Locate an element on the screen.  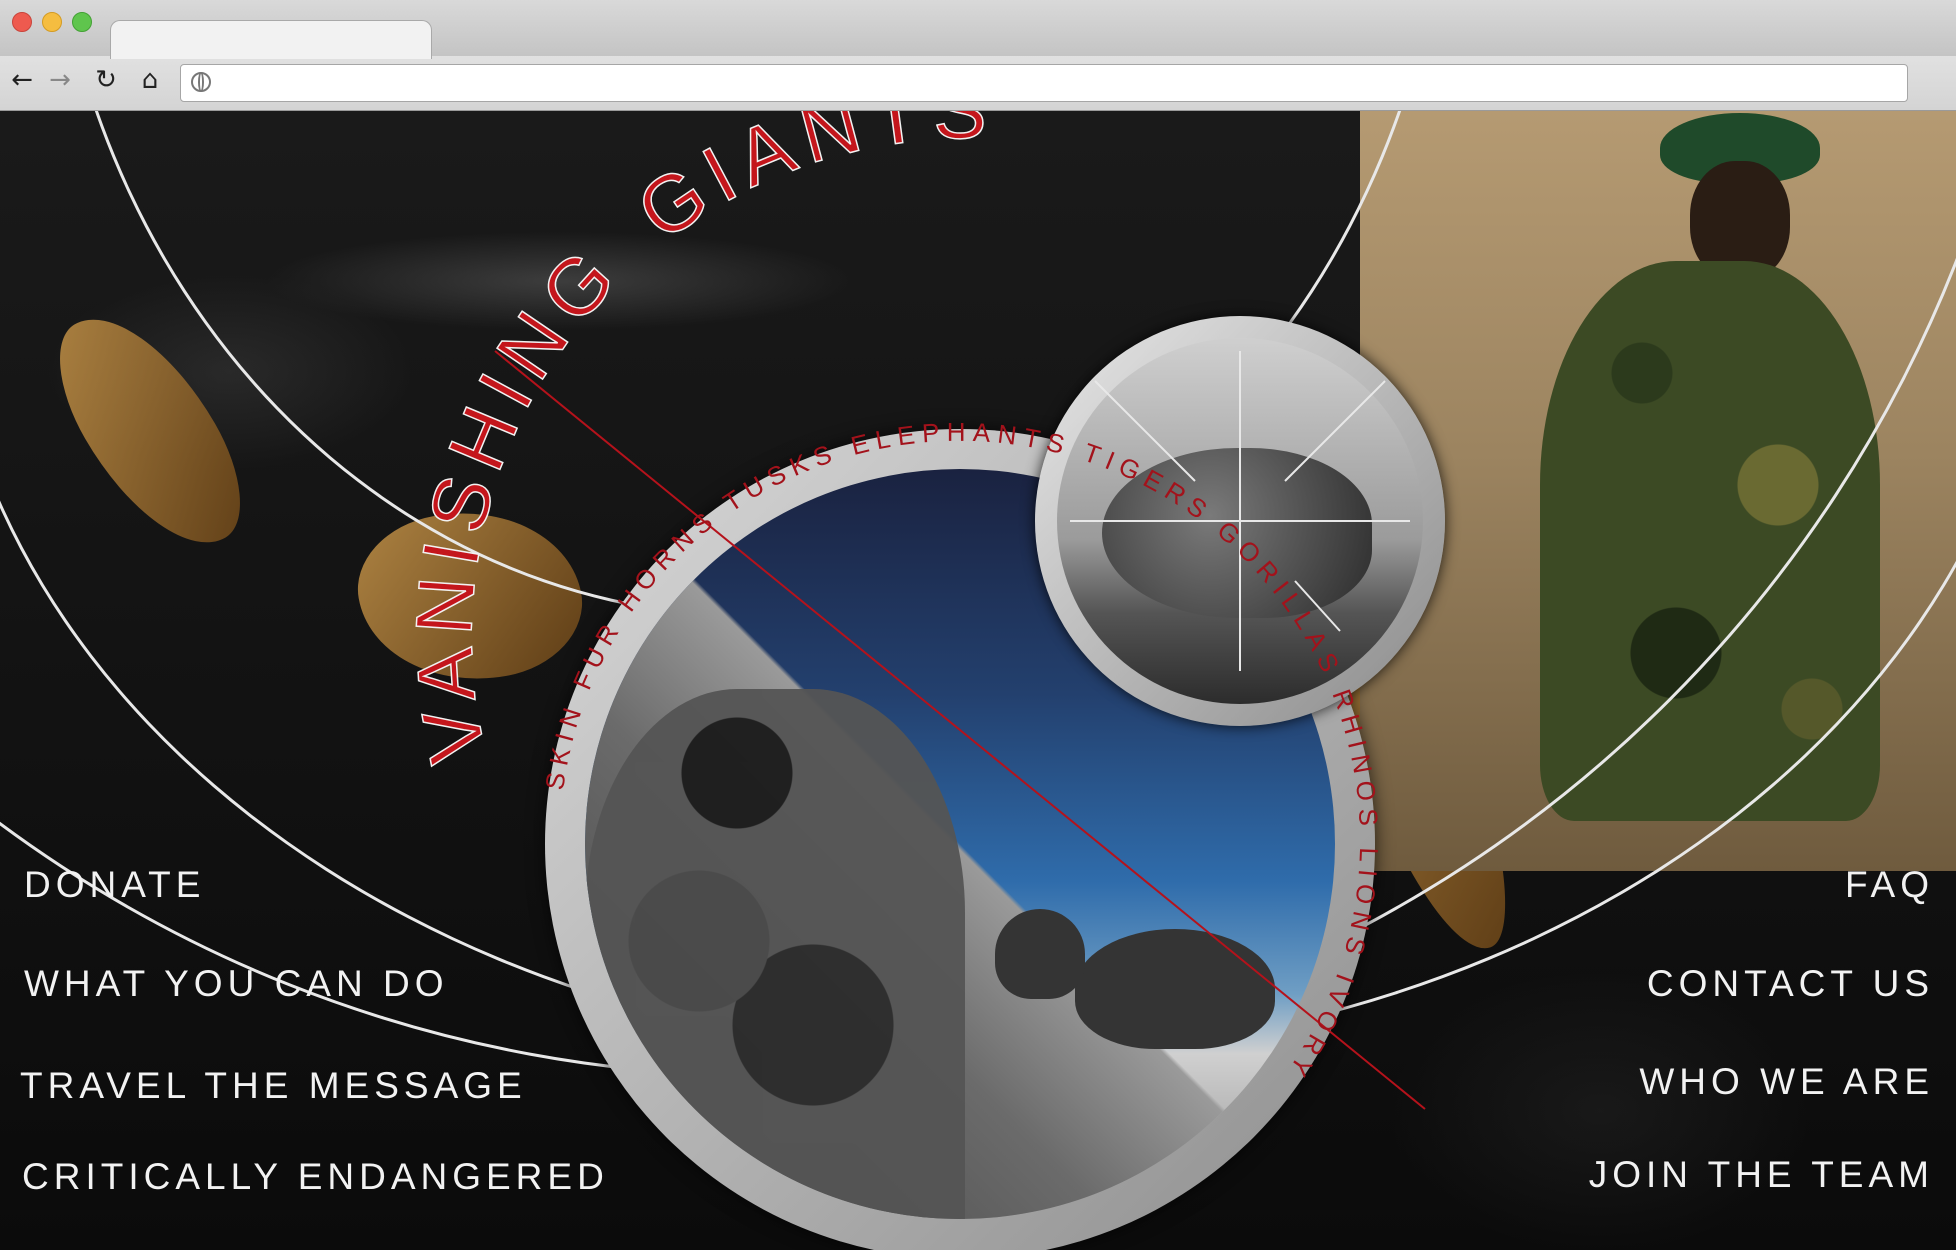
title-word-vanishing: VANISHING is located at coordinates (518, 497).